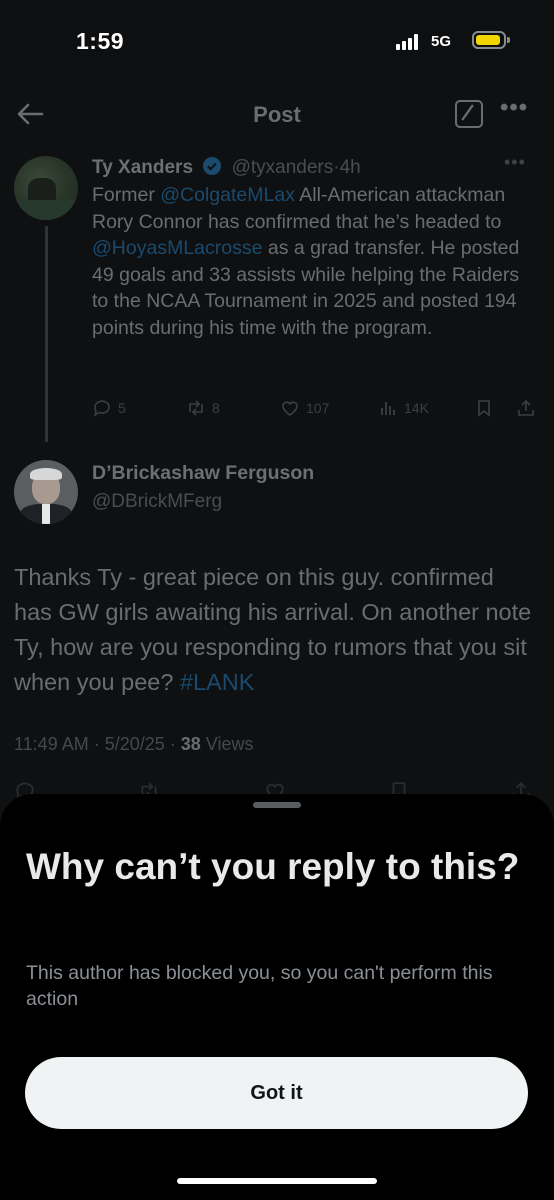  I want to click on like-button: 107, so click(304, 408).